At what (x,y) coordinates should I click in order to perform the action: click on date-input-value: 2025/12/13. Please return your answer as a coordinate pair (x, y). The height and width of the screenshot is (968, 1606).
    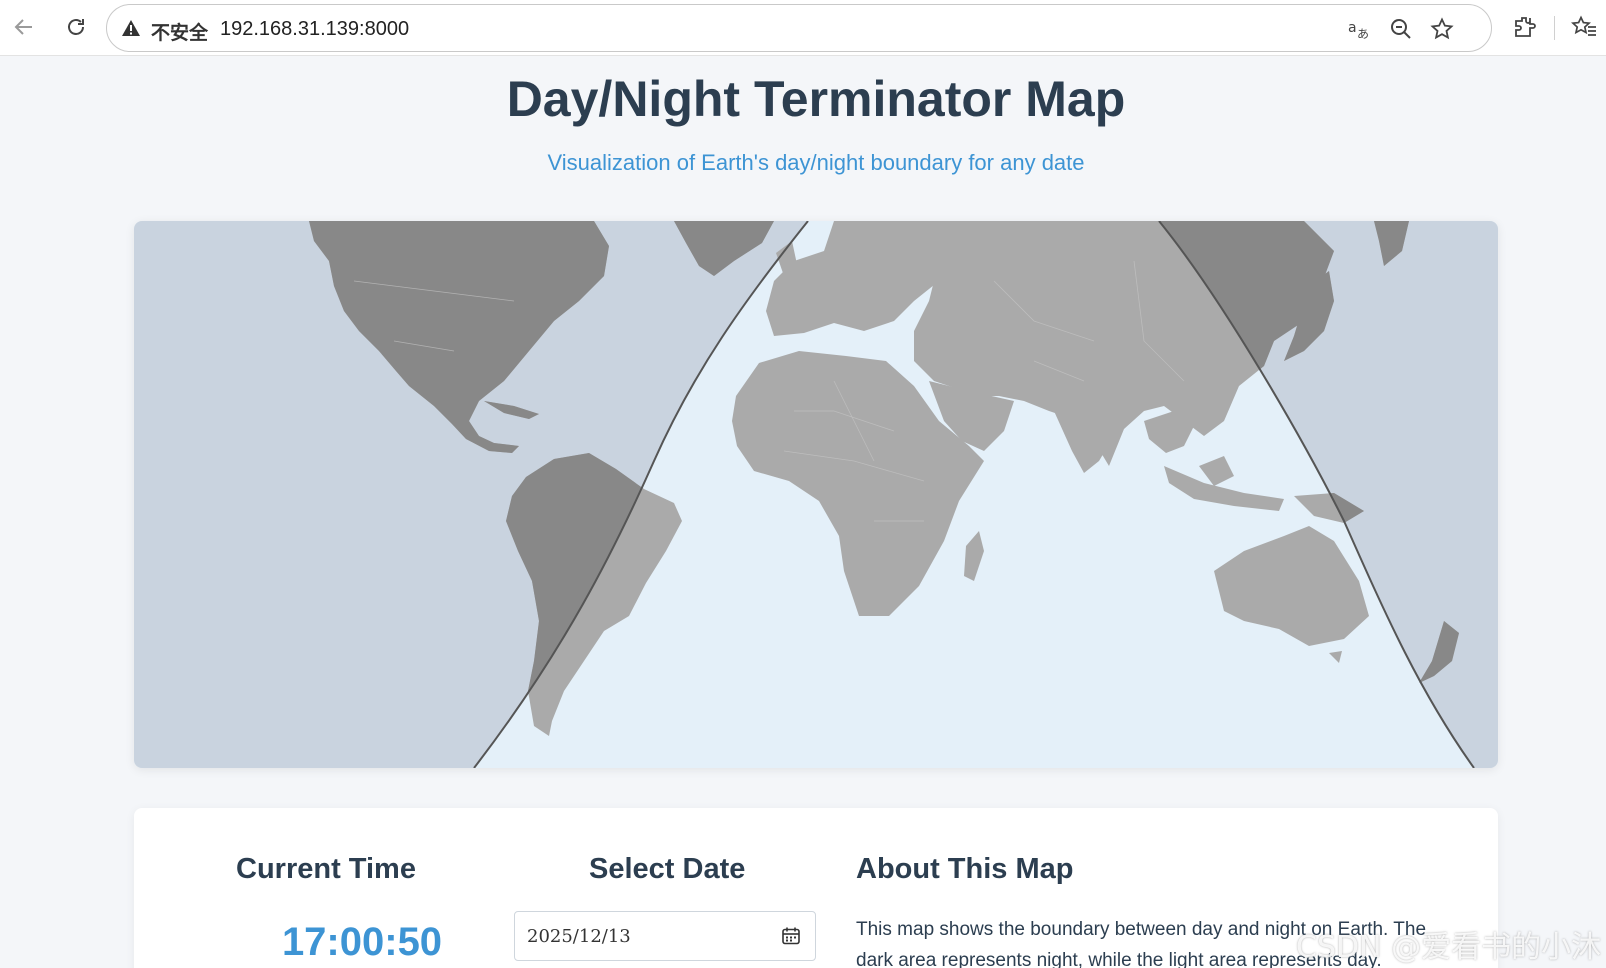
    Looking at the image, I should click on (579, 936).